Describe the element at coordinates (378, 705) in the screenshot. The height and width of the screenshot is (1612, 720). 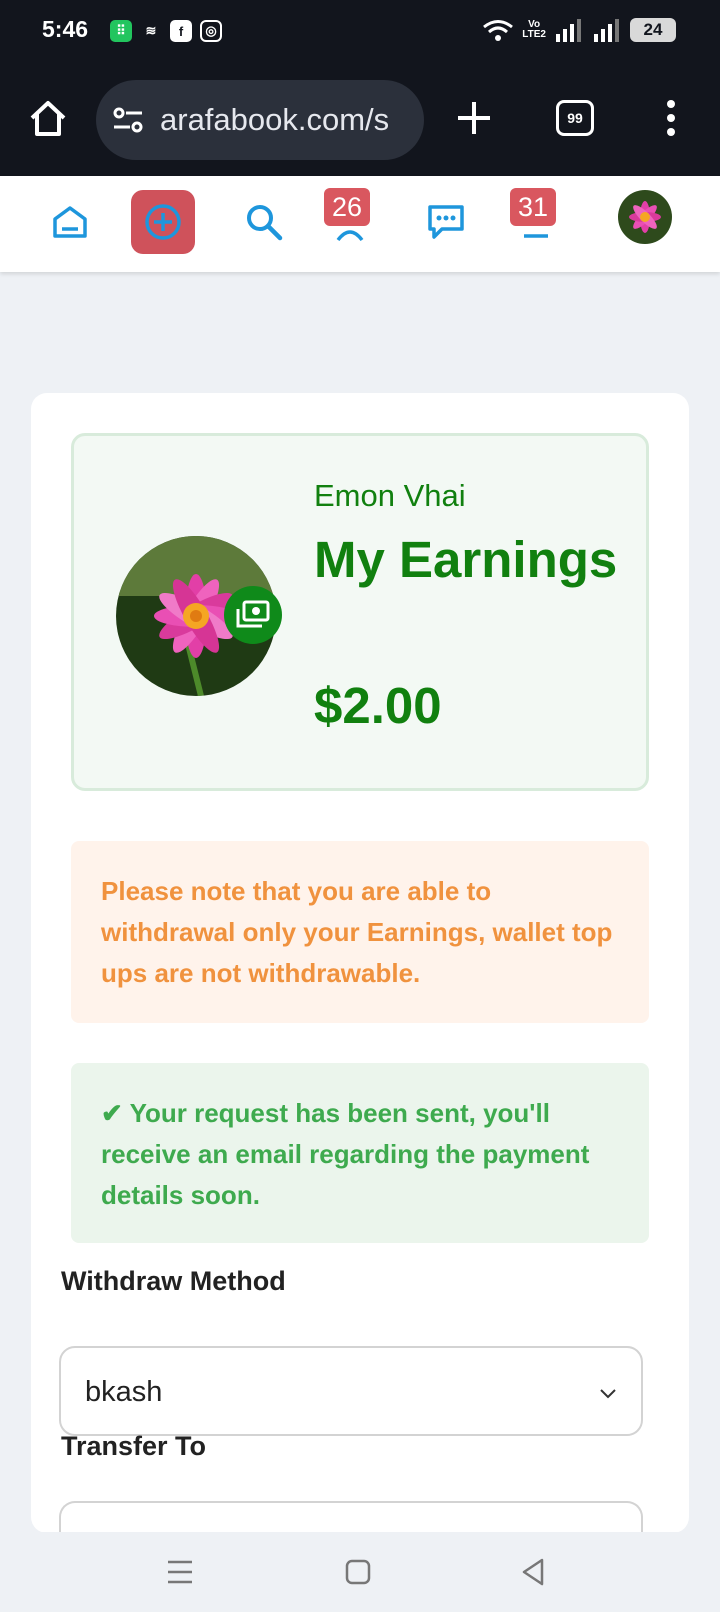
I see `earnings-amount: $2.00` at that location.